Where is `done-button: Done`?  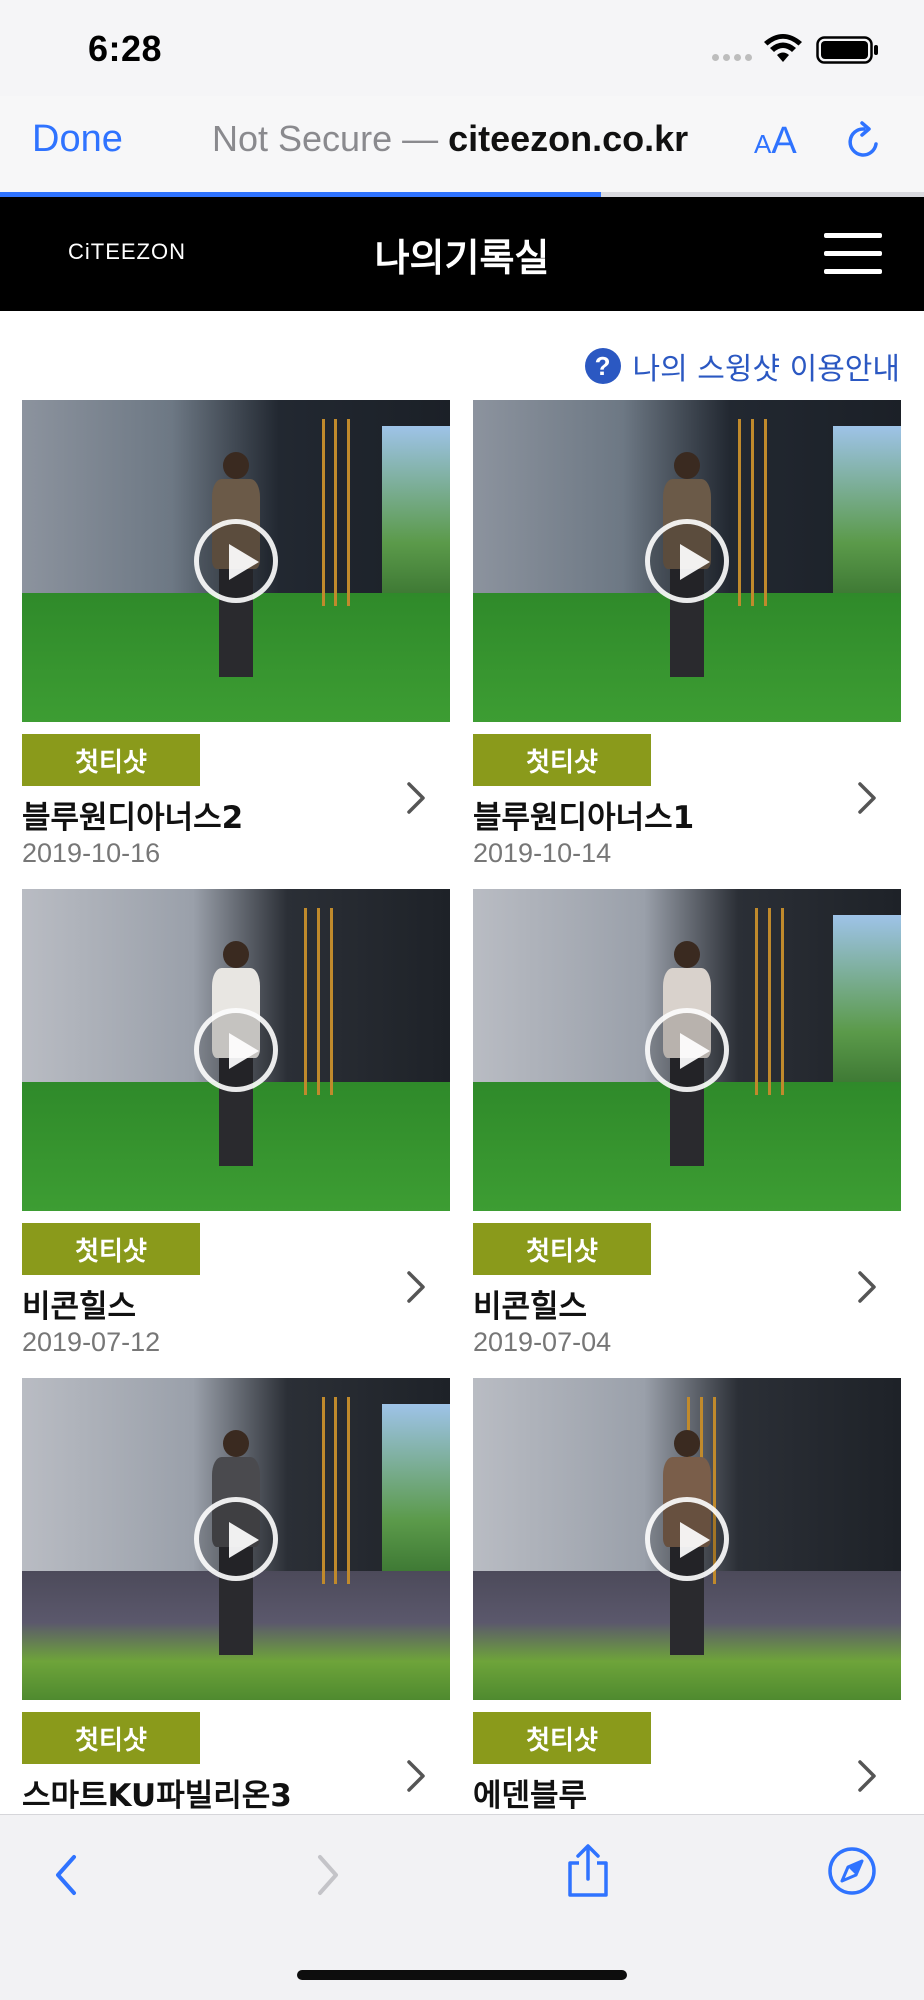
done-button: Done is located at coordinates (77, 139).